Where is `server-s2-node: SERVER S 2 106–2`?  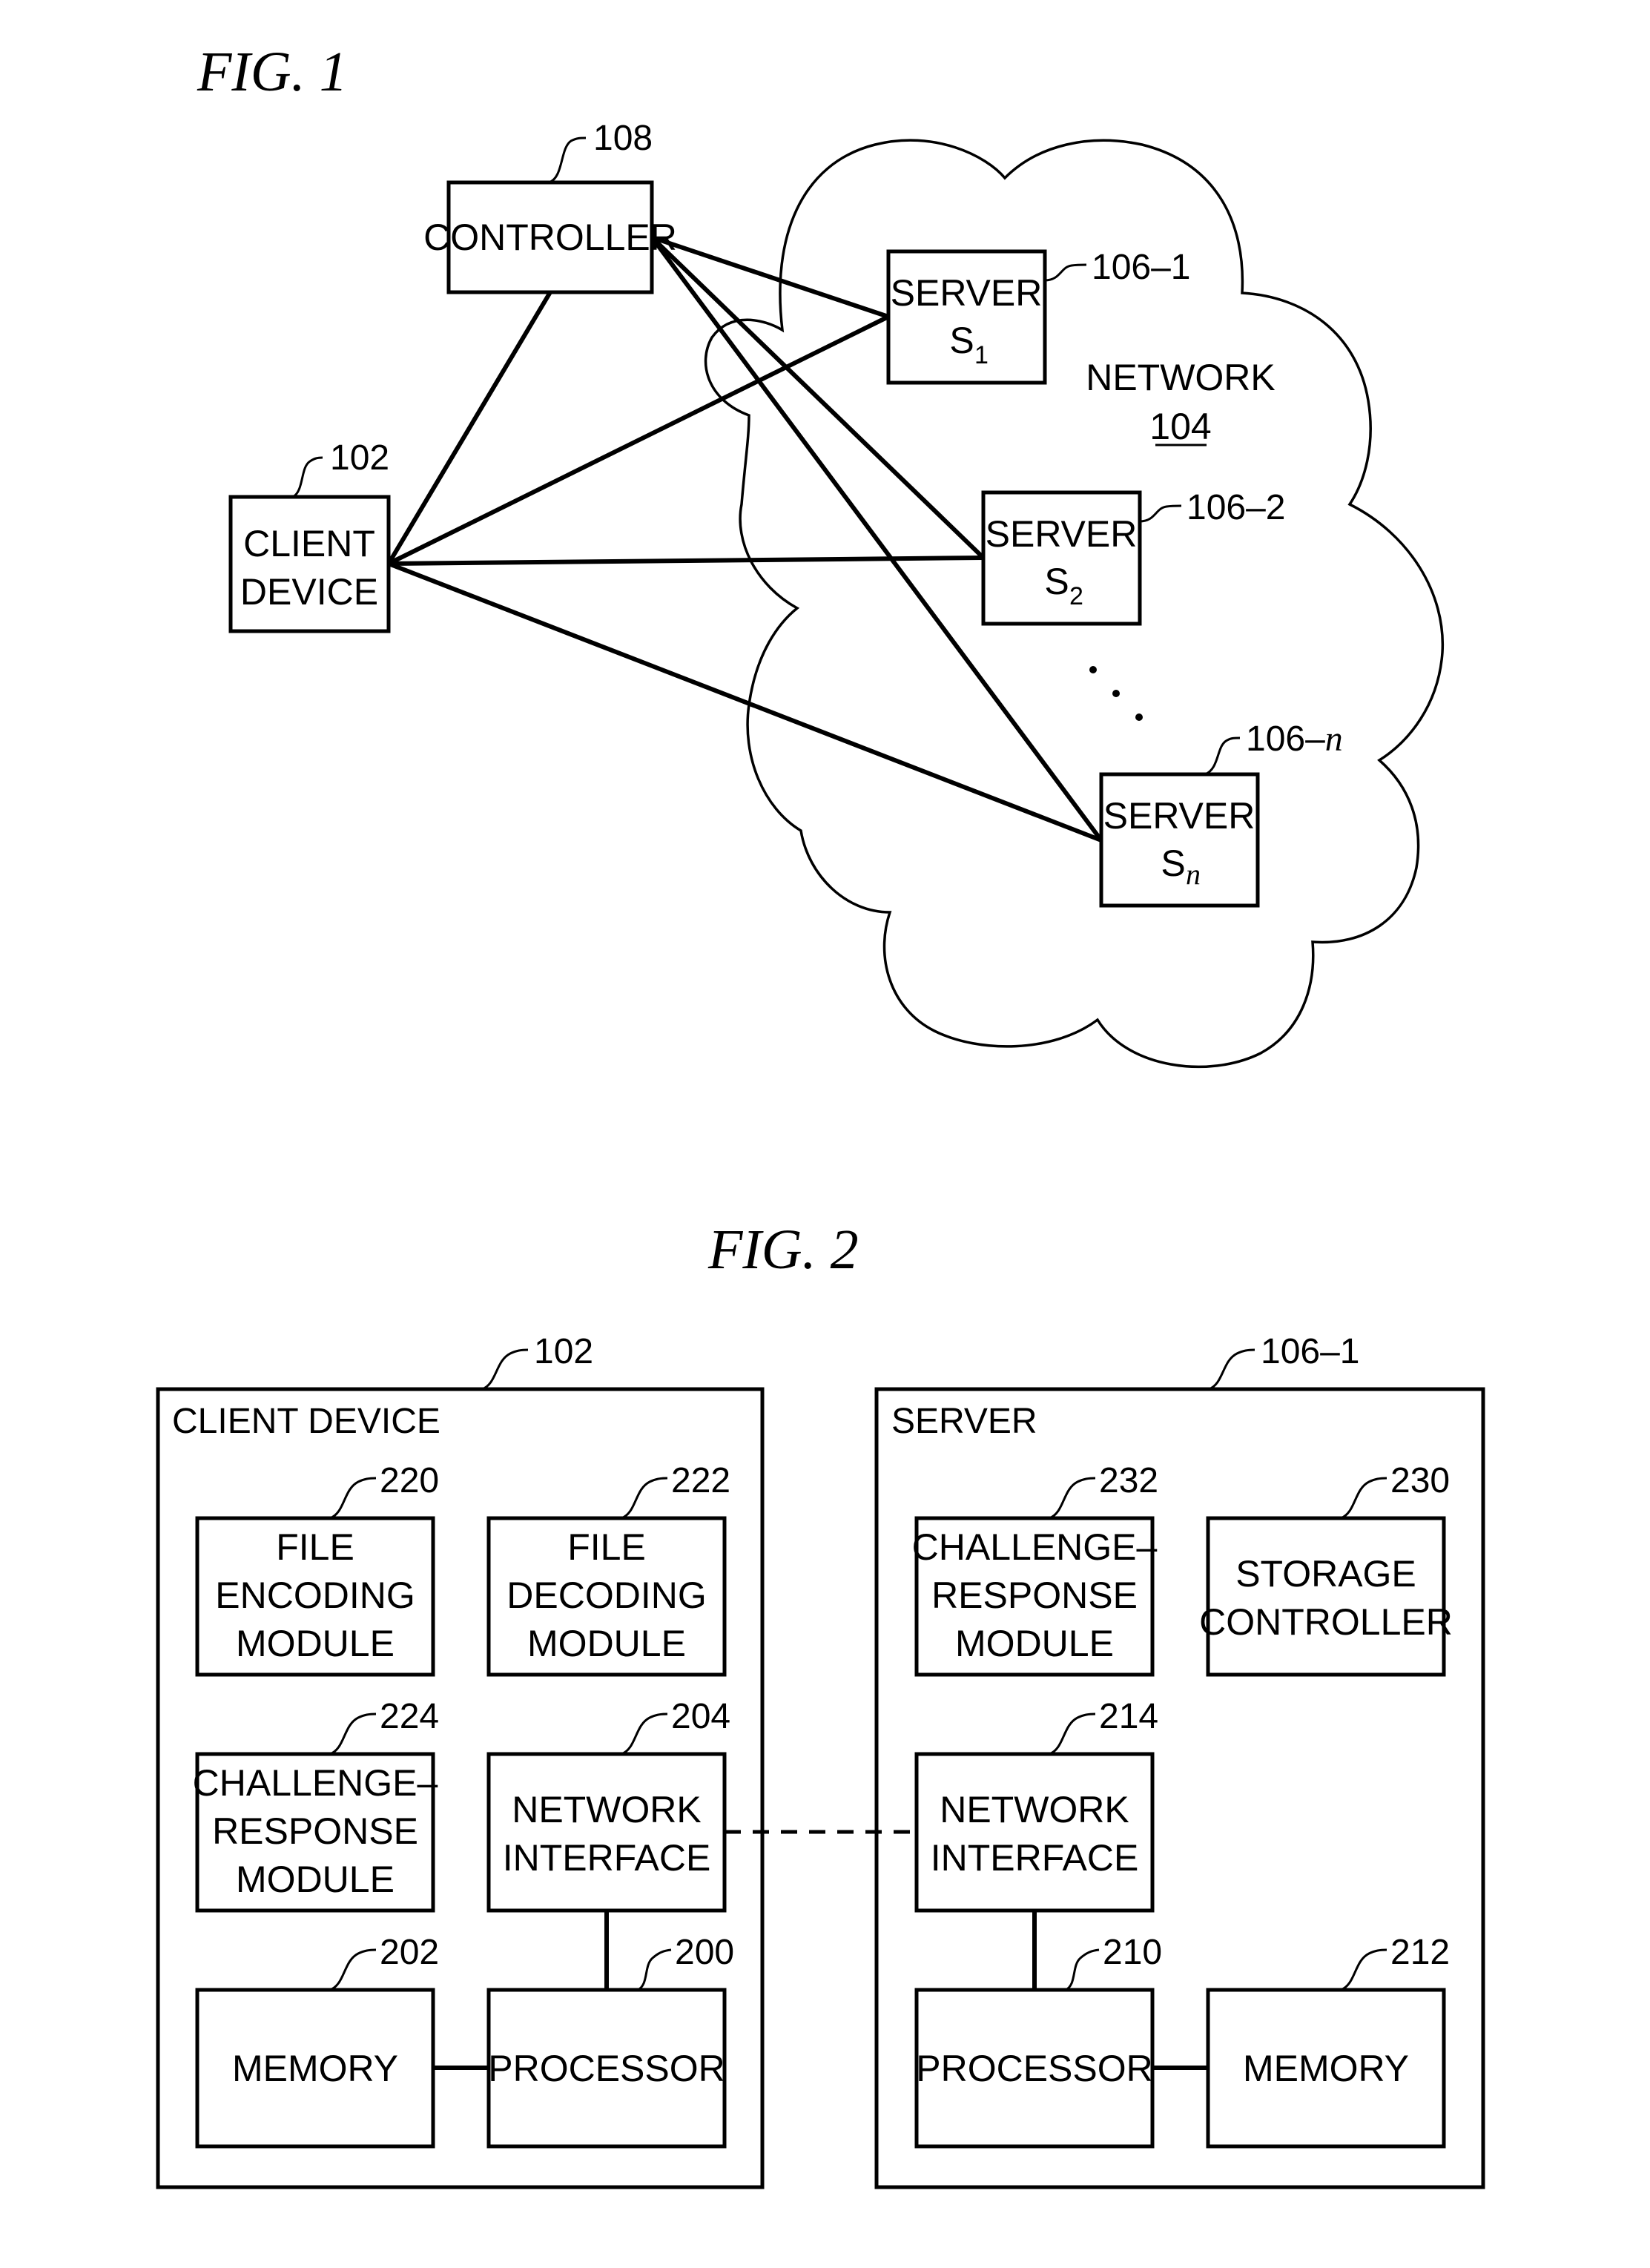 server-s2-node: SERVER S 2 106–2 is located at coordinates (1133, 557).